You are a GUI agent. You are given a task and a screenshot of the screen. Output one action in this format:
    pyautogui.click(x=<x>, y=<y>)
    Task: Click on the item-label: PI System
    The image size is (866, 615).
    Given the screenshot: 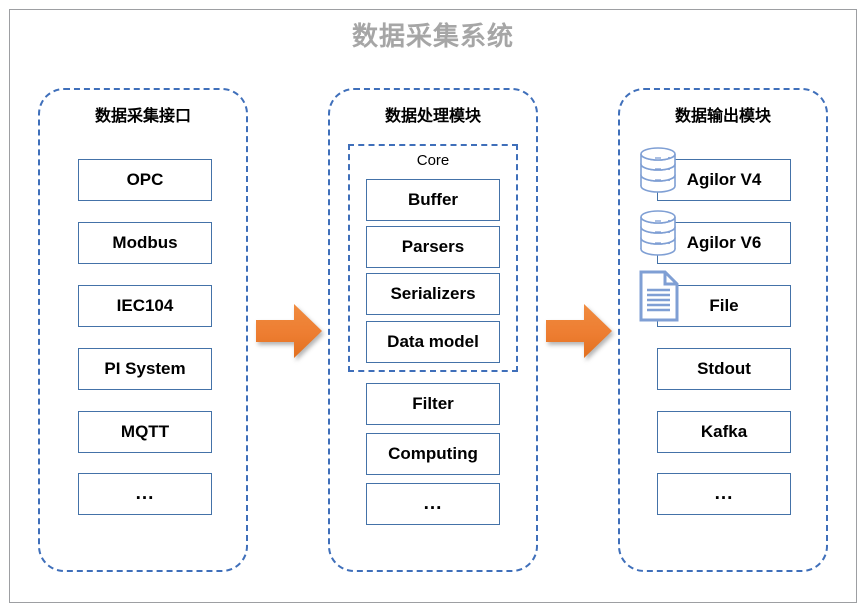 What is the action you would take?
    pyautogui.click(x=145, y=368)
    